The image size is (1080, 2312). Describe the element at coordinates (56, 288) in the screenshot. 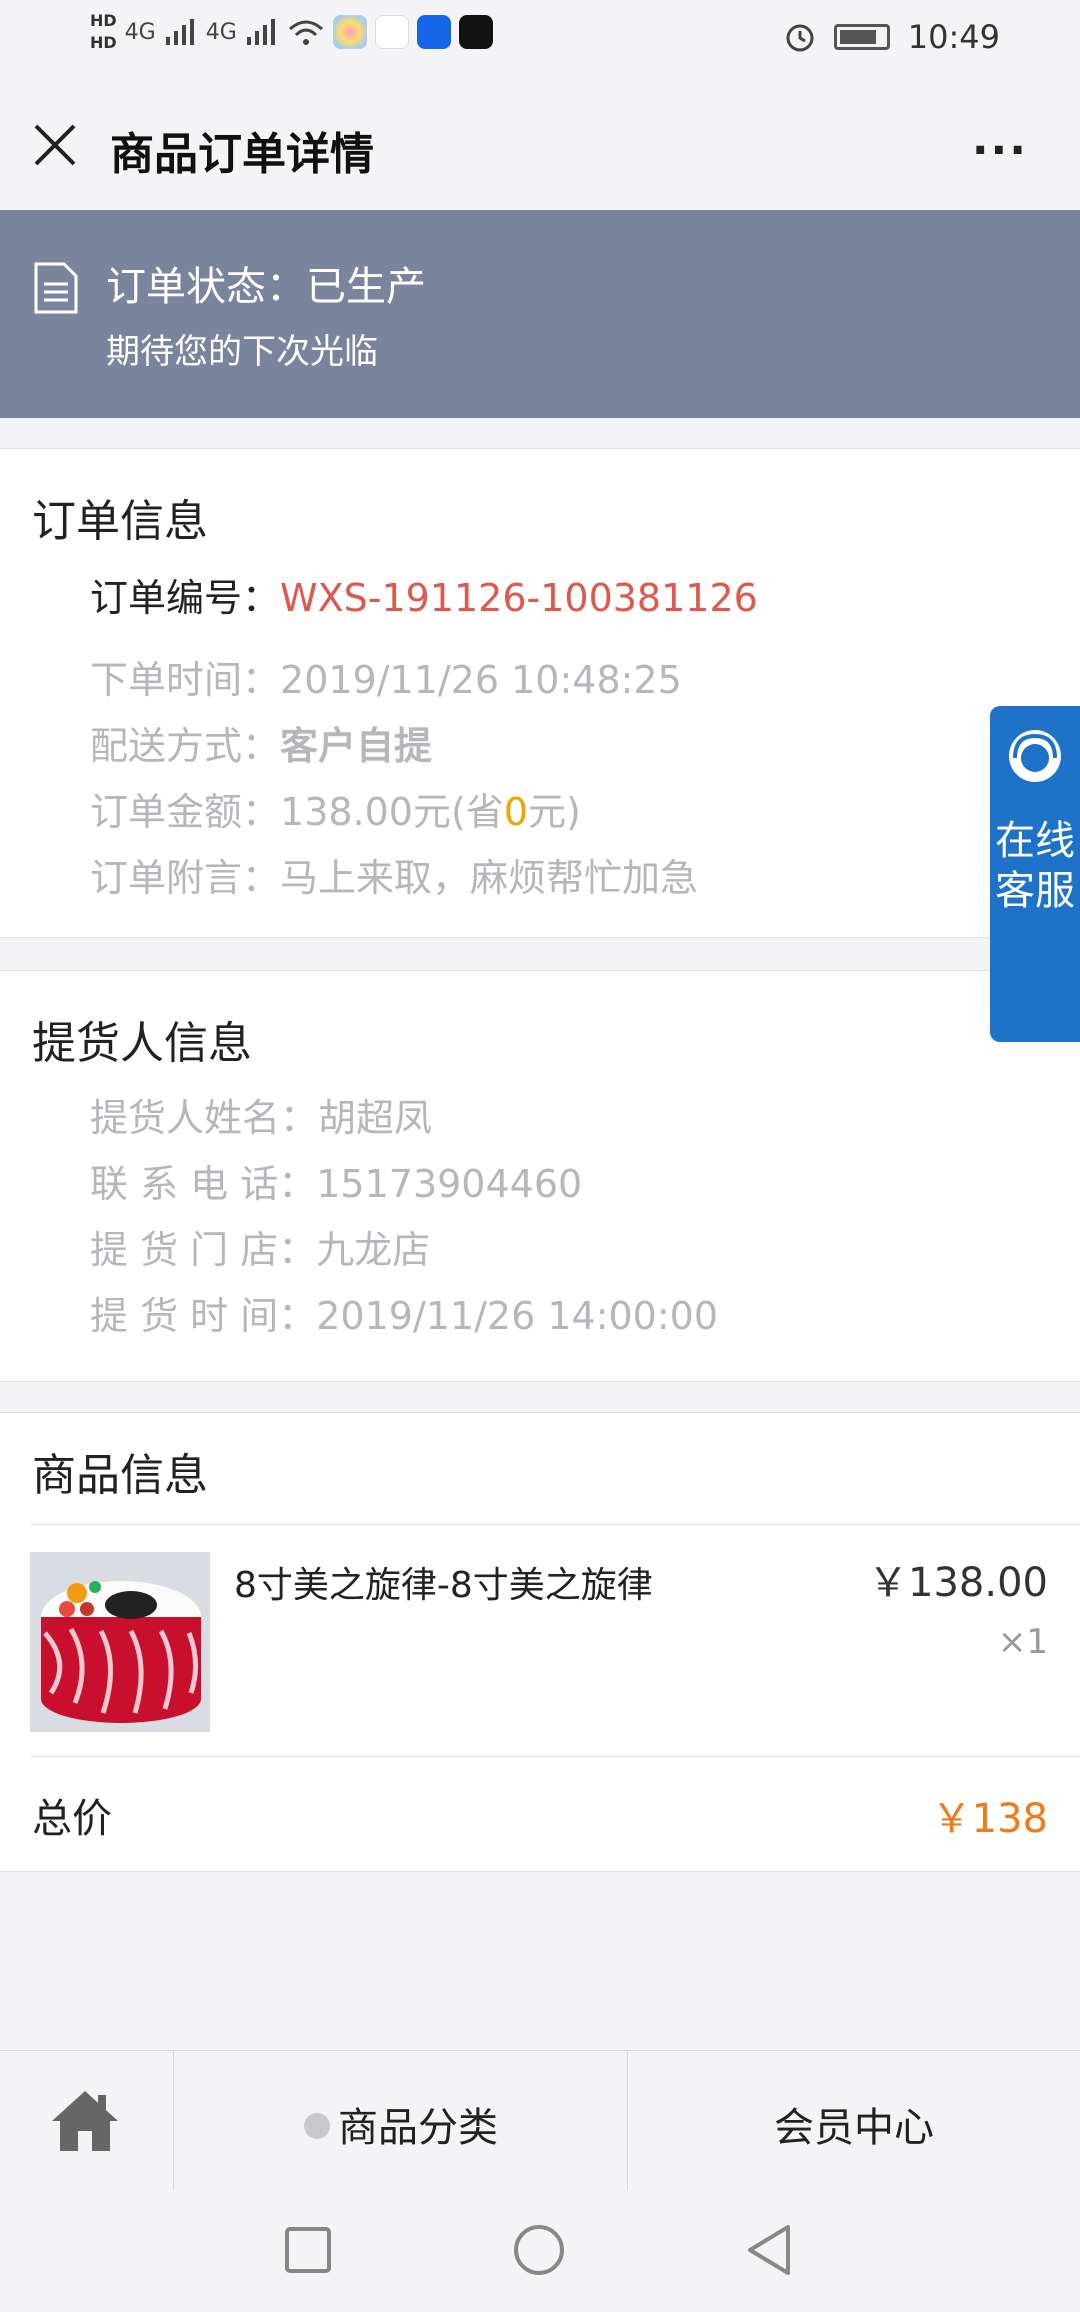

I see `document-icon` at that location.